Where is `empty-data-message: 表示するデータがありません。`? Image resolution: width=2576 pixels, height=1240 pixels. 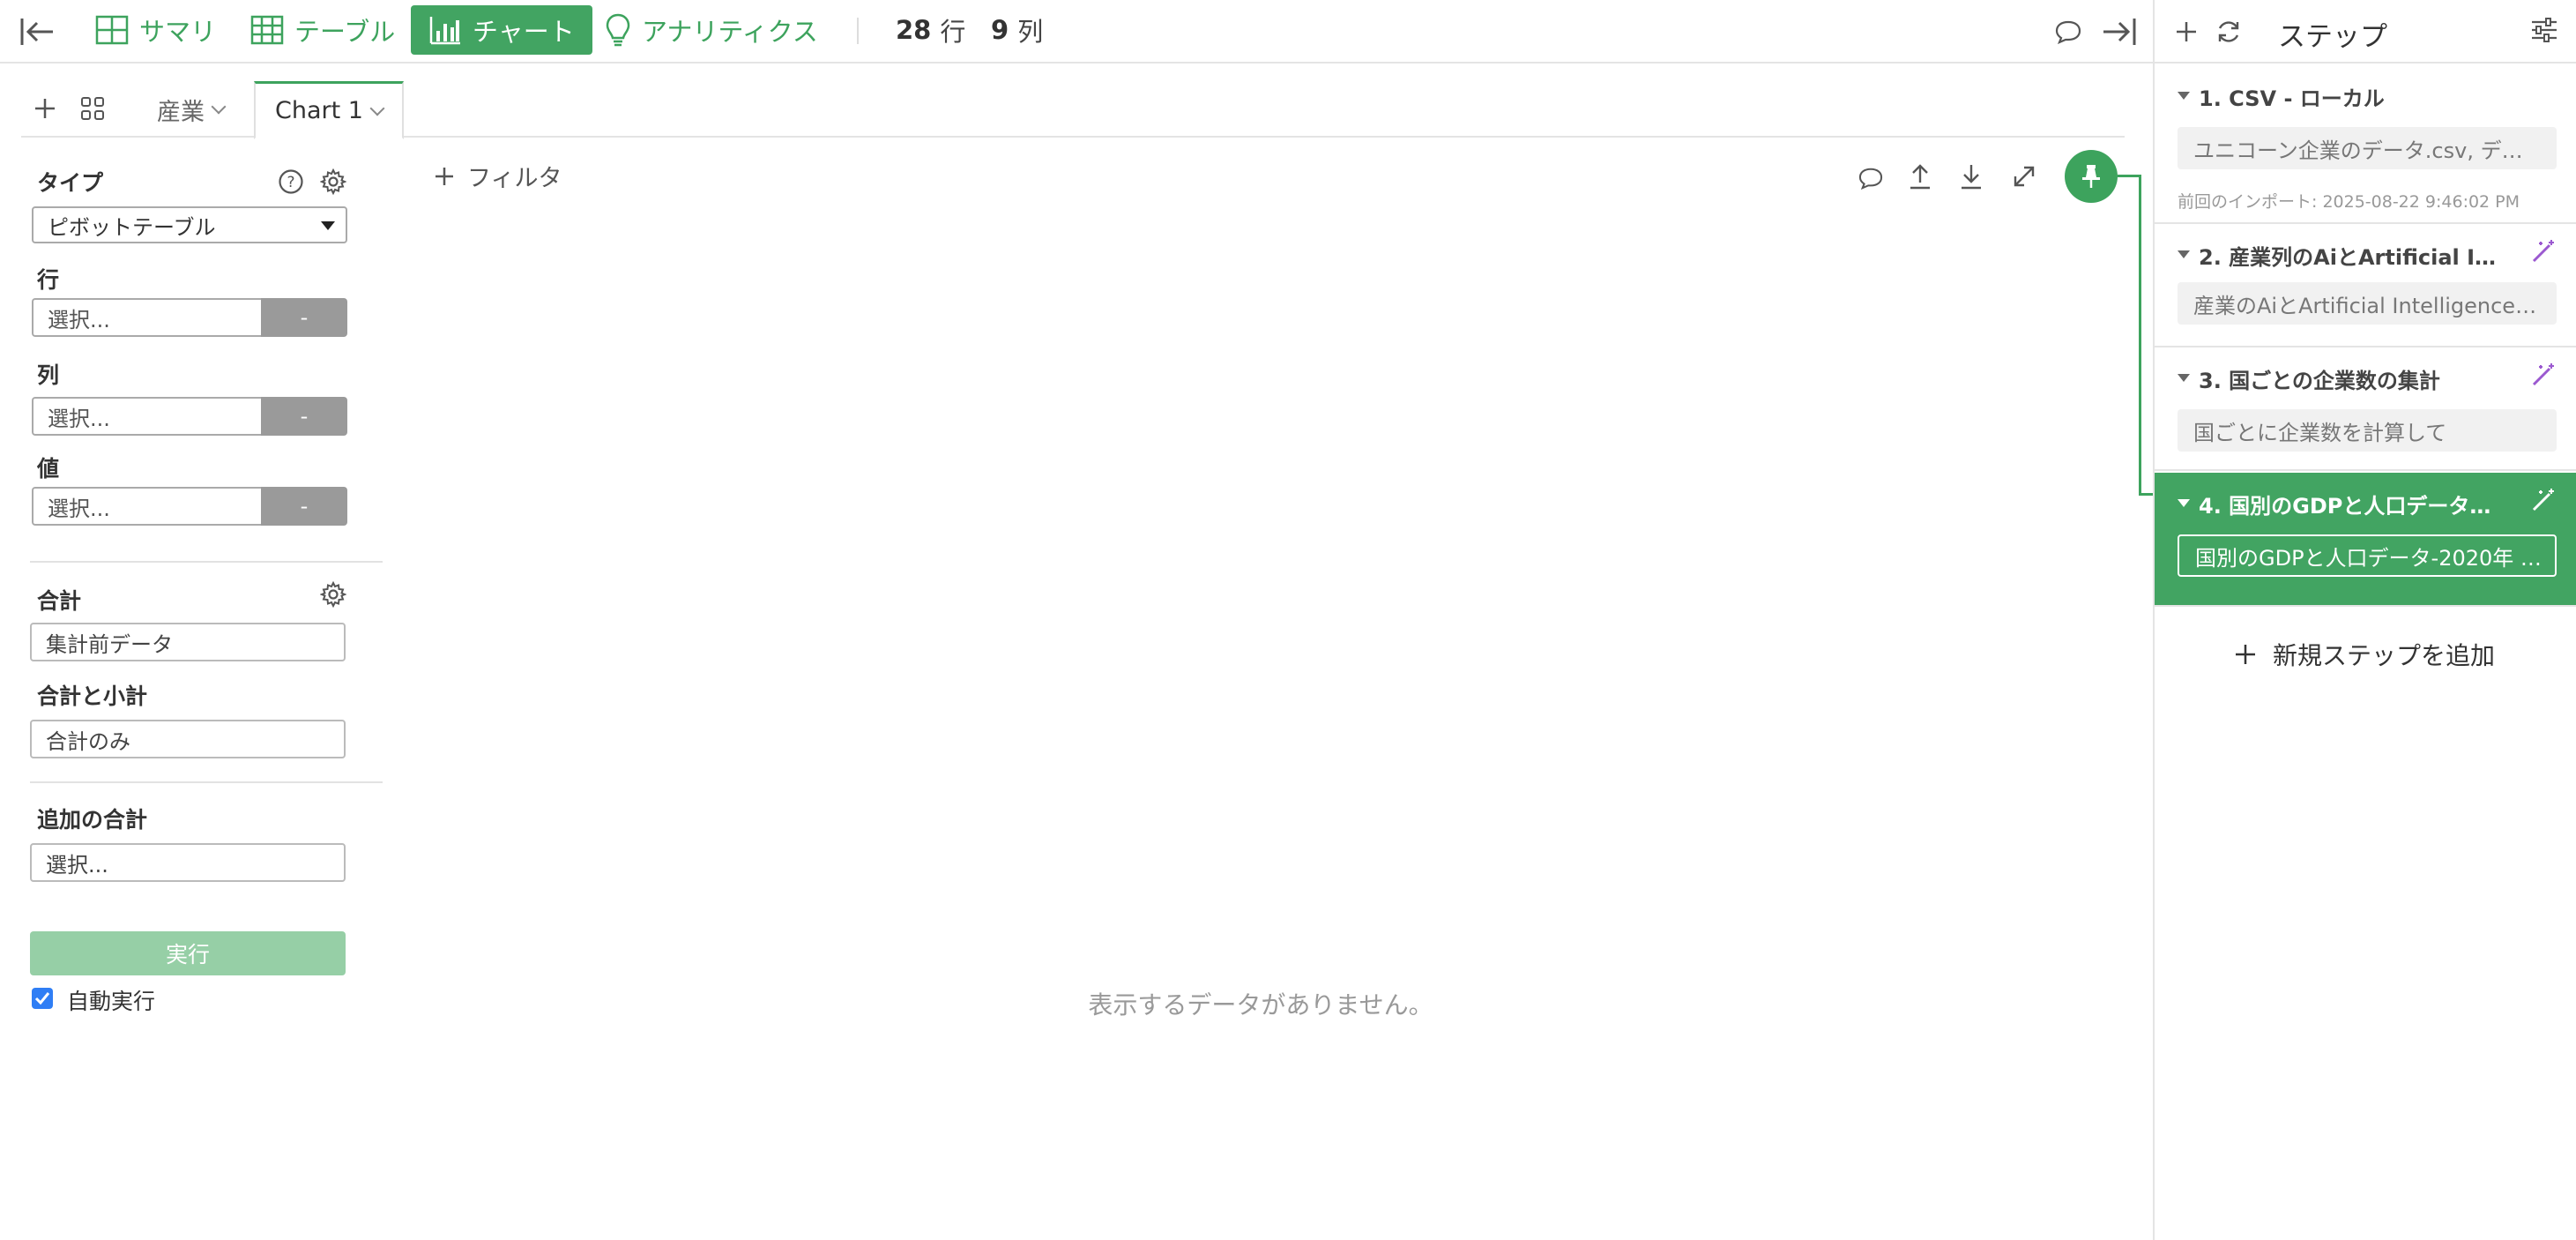
empty-data-message: 表示するデータがありません。 is located at coordinates (1260, 1005).